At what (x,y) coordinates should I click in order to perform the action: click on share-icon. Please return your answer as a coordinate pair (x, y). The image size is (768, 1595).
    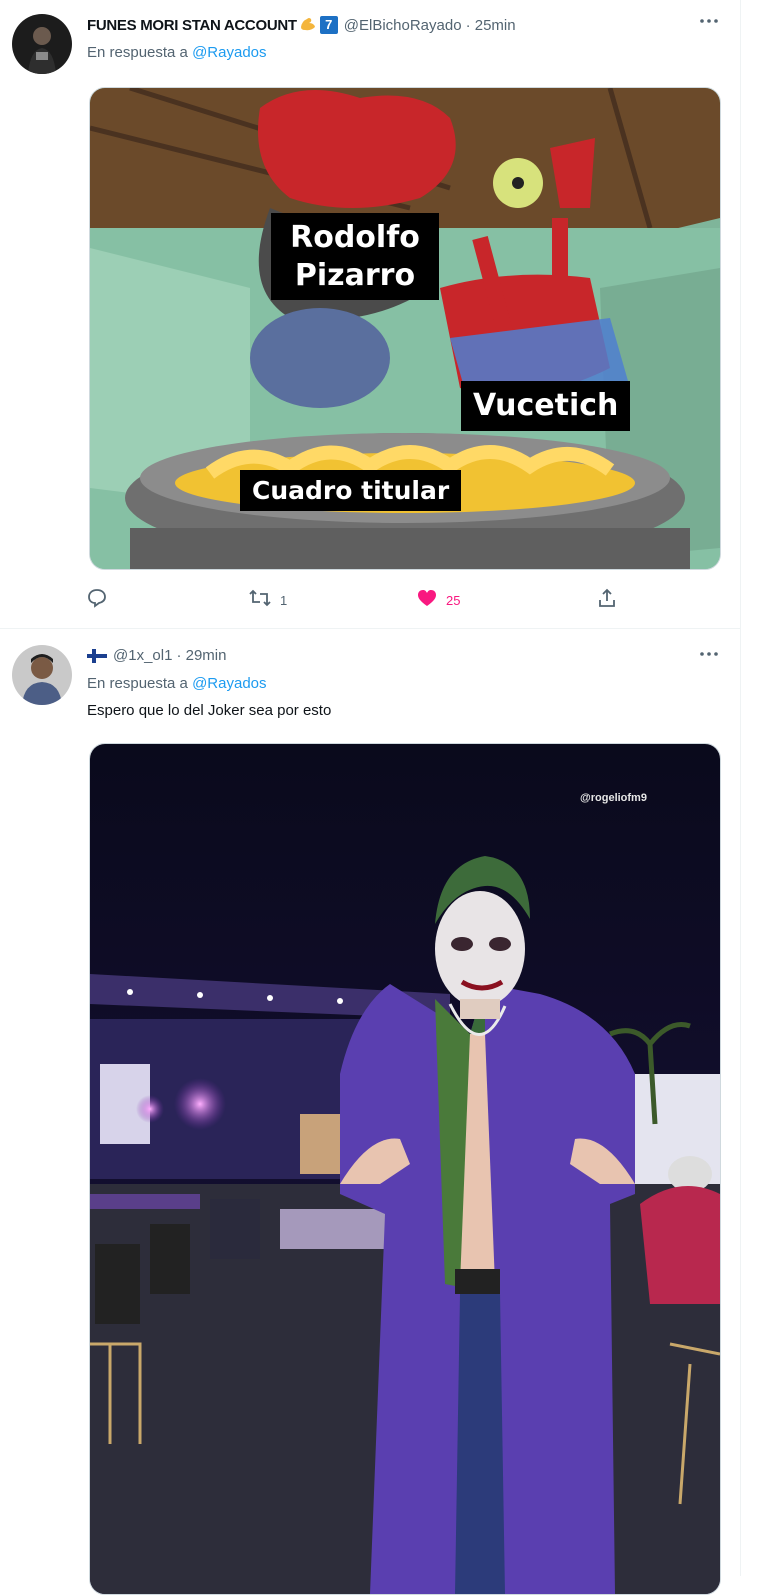
    Looking at the image, I should click on (607, 600).